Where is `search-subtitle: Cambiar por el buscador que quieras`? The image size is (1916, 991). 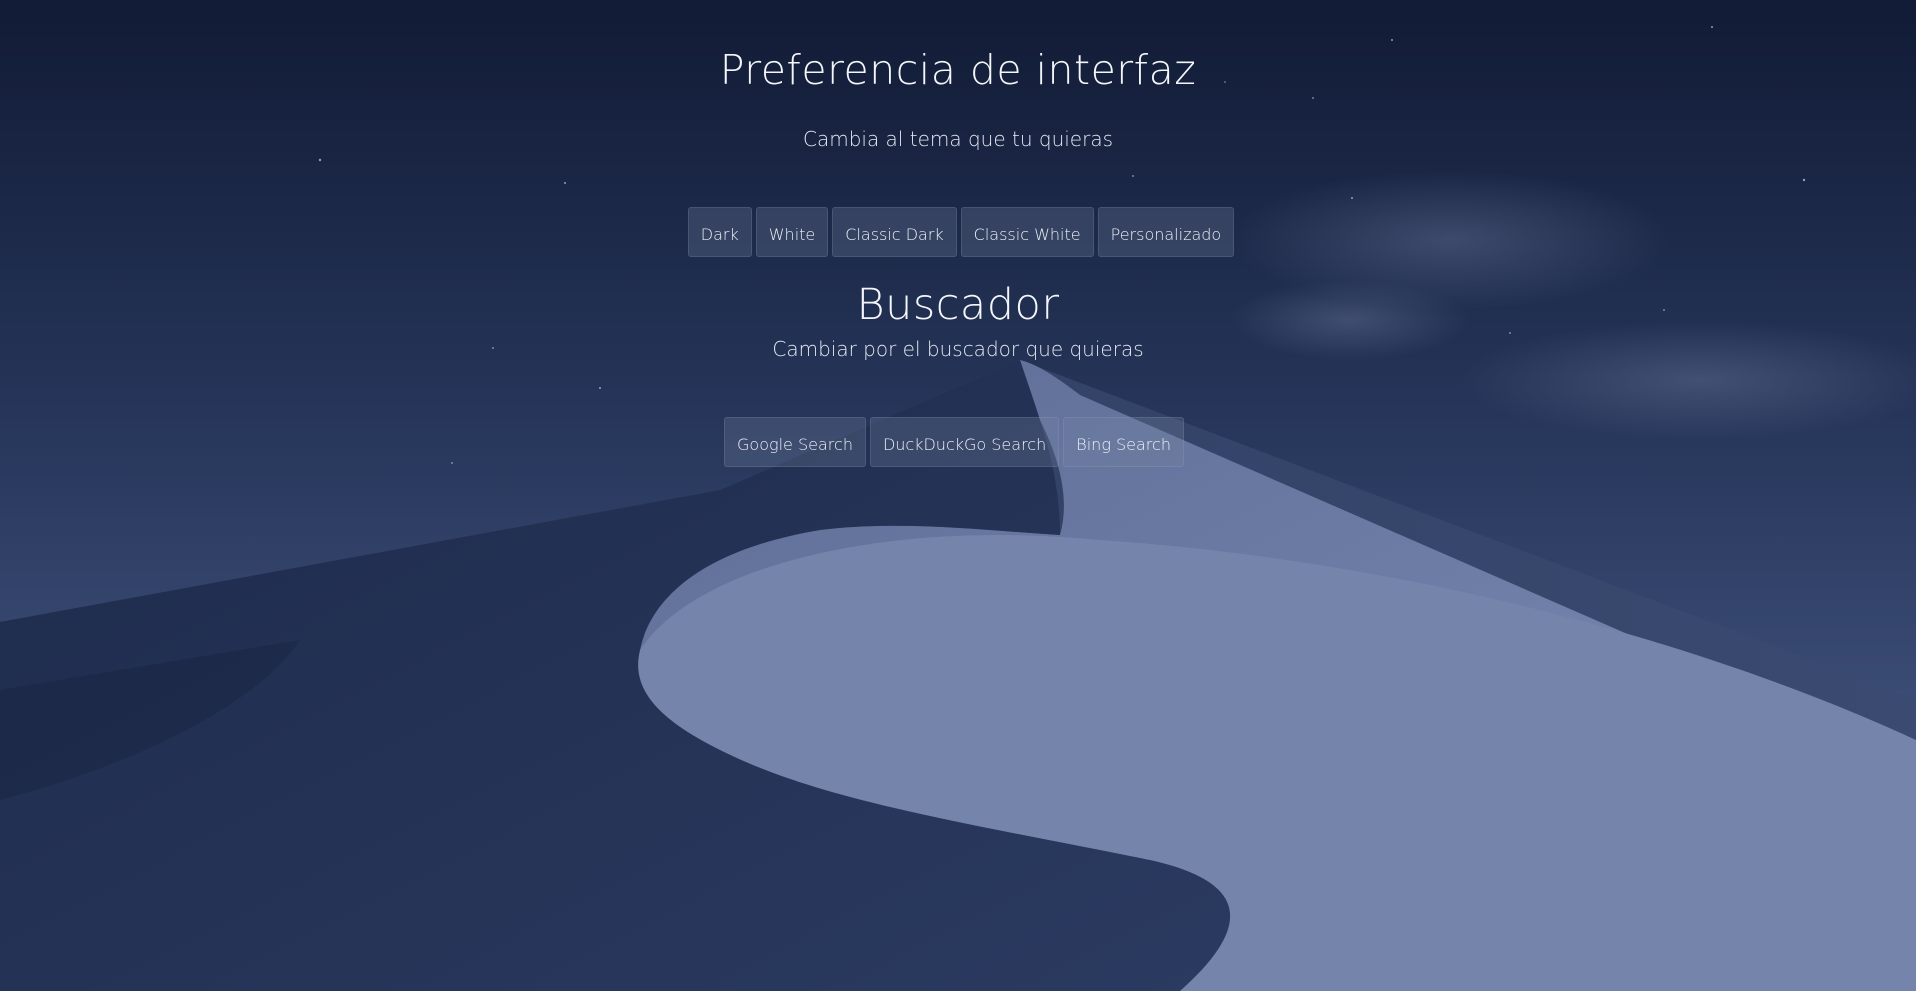 search-subtitle: Cambiar por el buscador que quieras is located at coordinates (958, 349).